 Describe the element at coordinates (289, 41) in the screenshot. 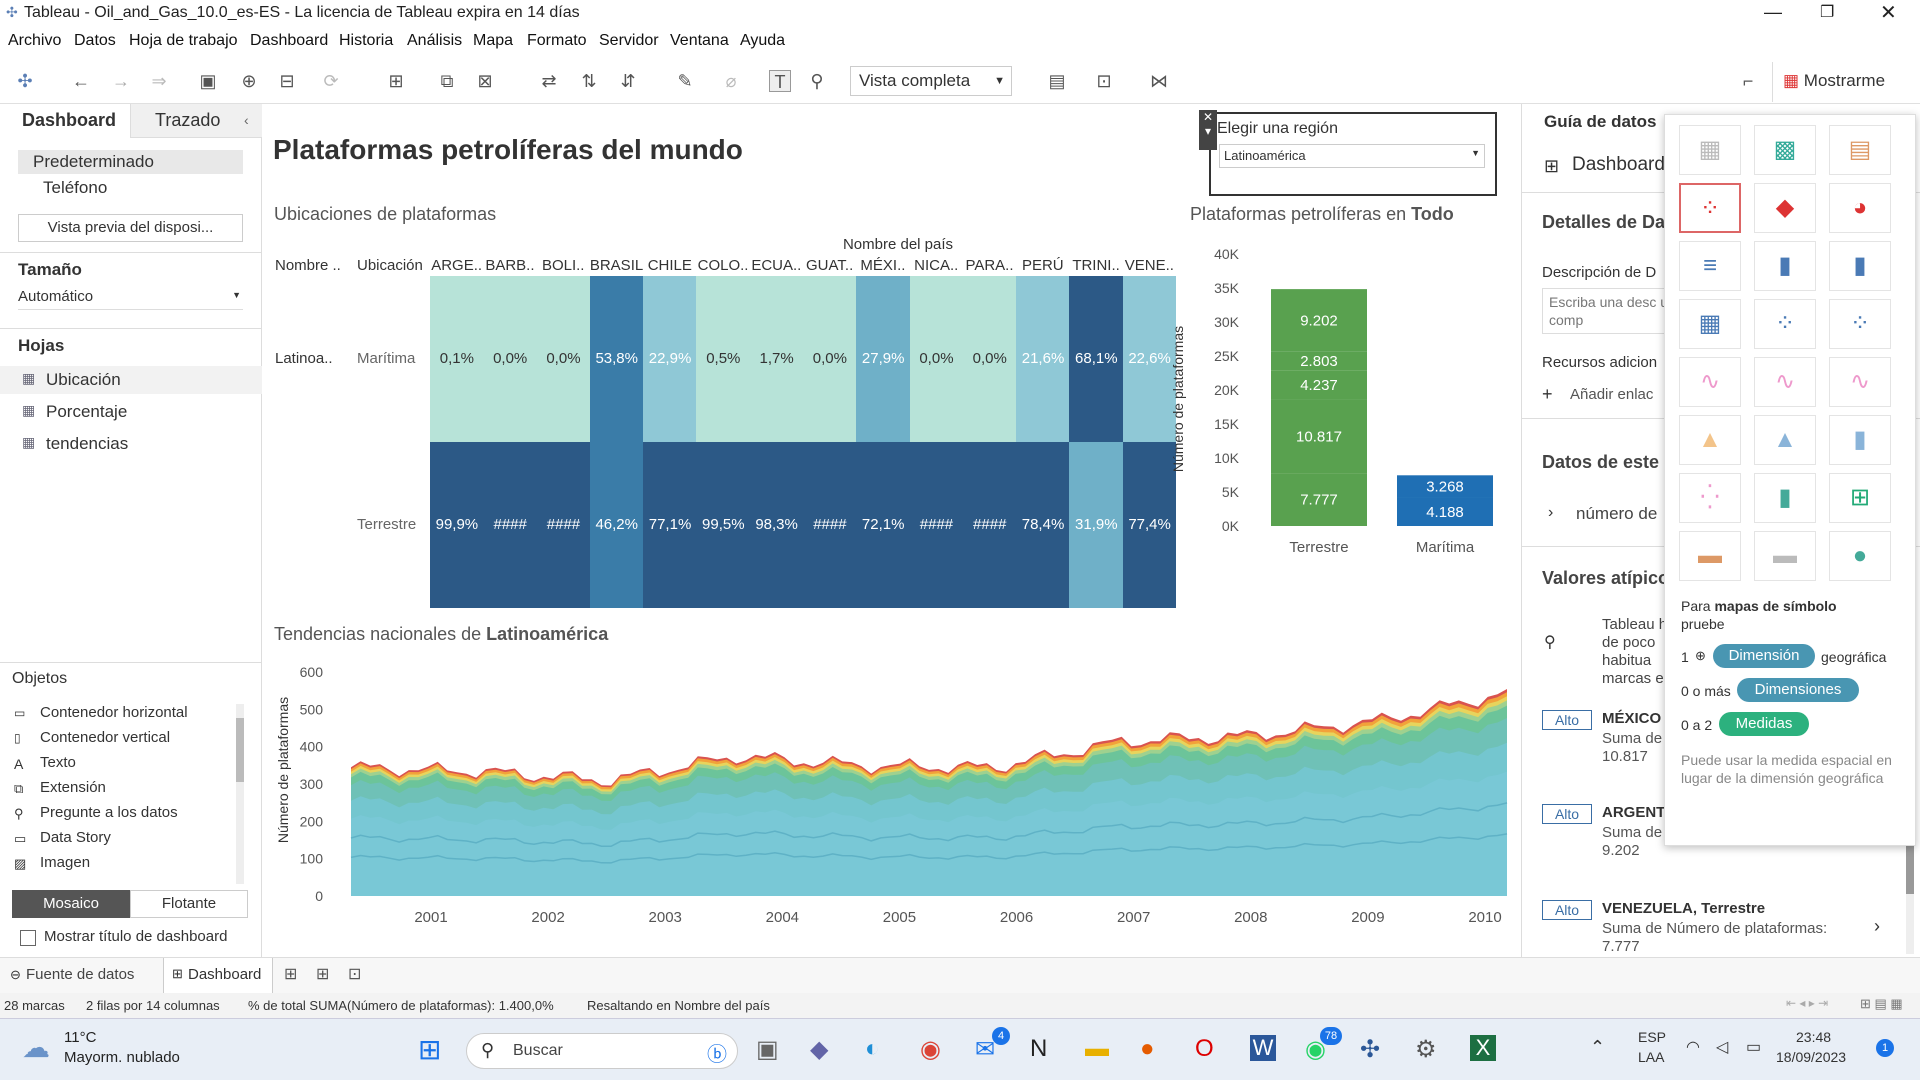

I see `menu-dashboard: Dashboard` at that location.